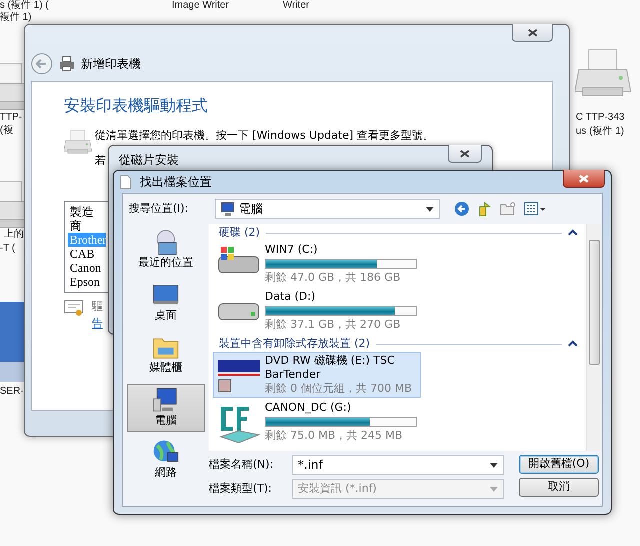 Image resolution: width=640 pixels, height=546 pixels. What do you see at coordinates (296, 6) in the screenshot?
I see `icon-label: Writer` at bounding box center [296, 6].